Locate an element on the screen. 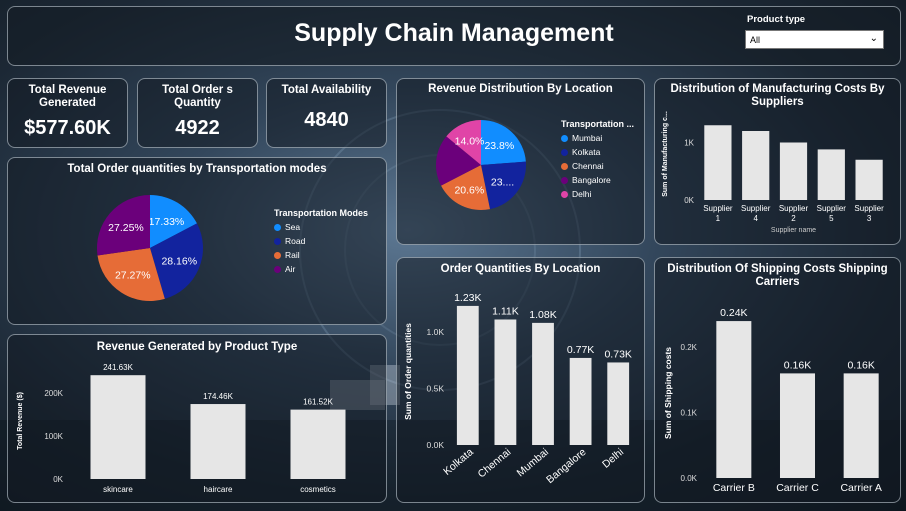 The image size is (906, 511). legend: Mumbai Kolkata Chennai Bangalore Delhi is located at coordinates (597, 166).